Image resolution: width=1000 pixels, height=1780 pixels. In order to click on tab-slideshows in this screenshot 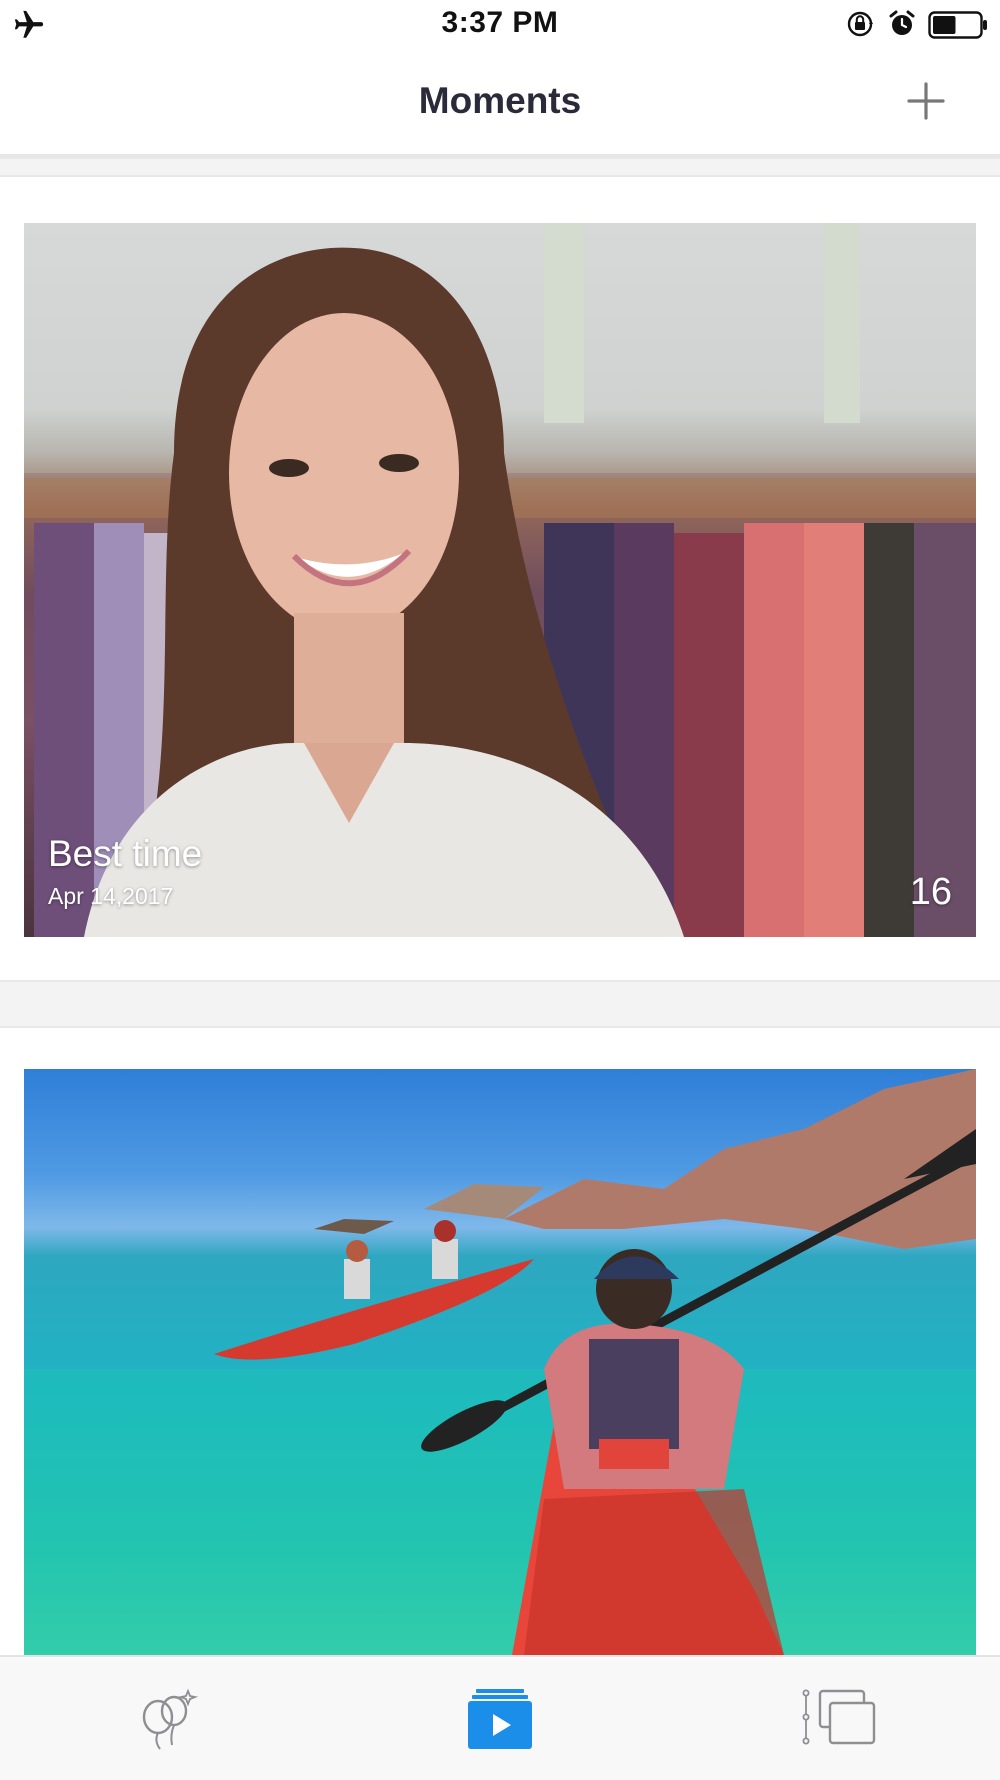, I will do `click(500, 1718)`.